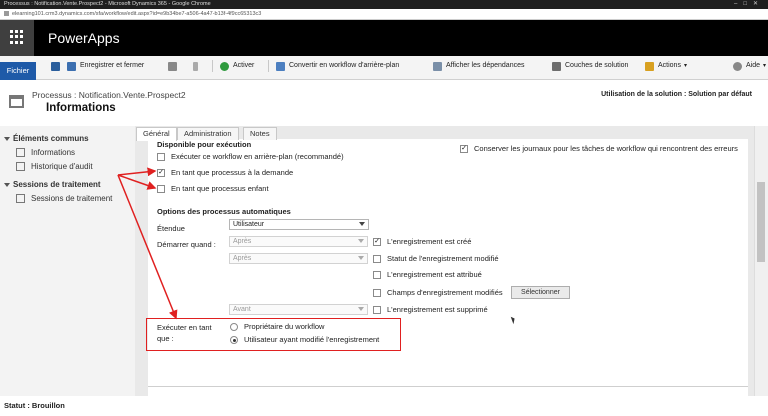 The width and height of the screenshot is (768, 416). Describe the element at coordinates (147, 247) in the screenshot. I see `arrow-to-run-as` at that location.